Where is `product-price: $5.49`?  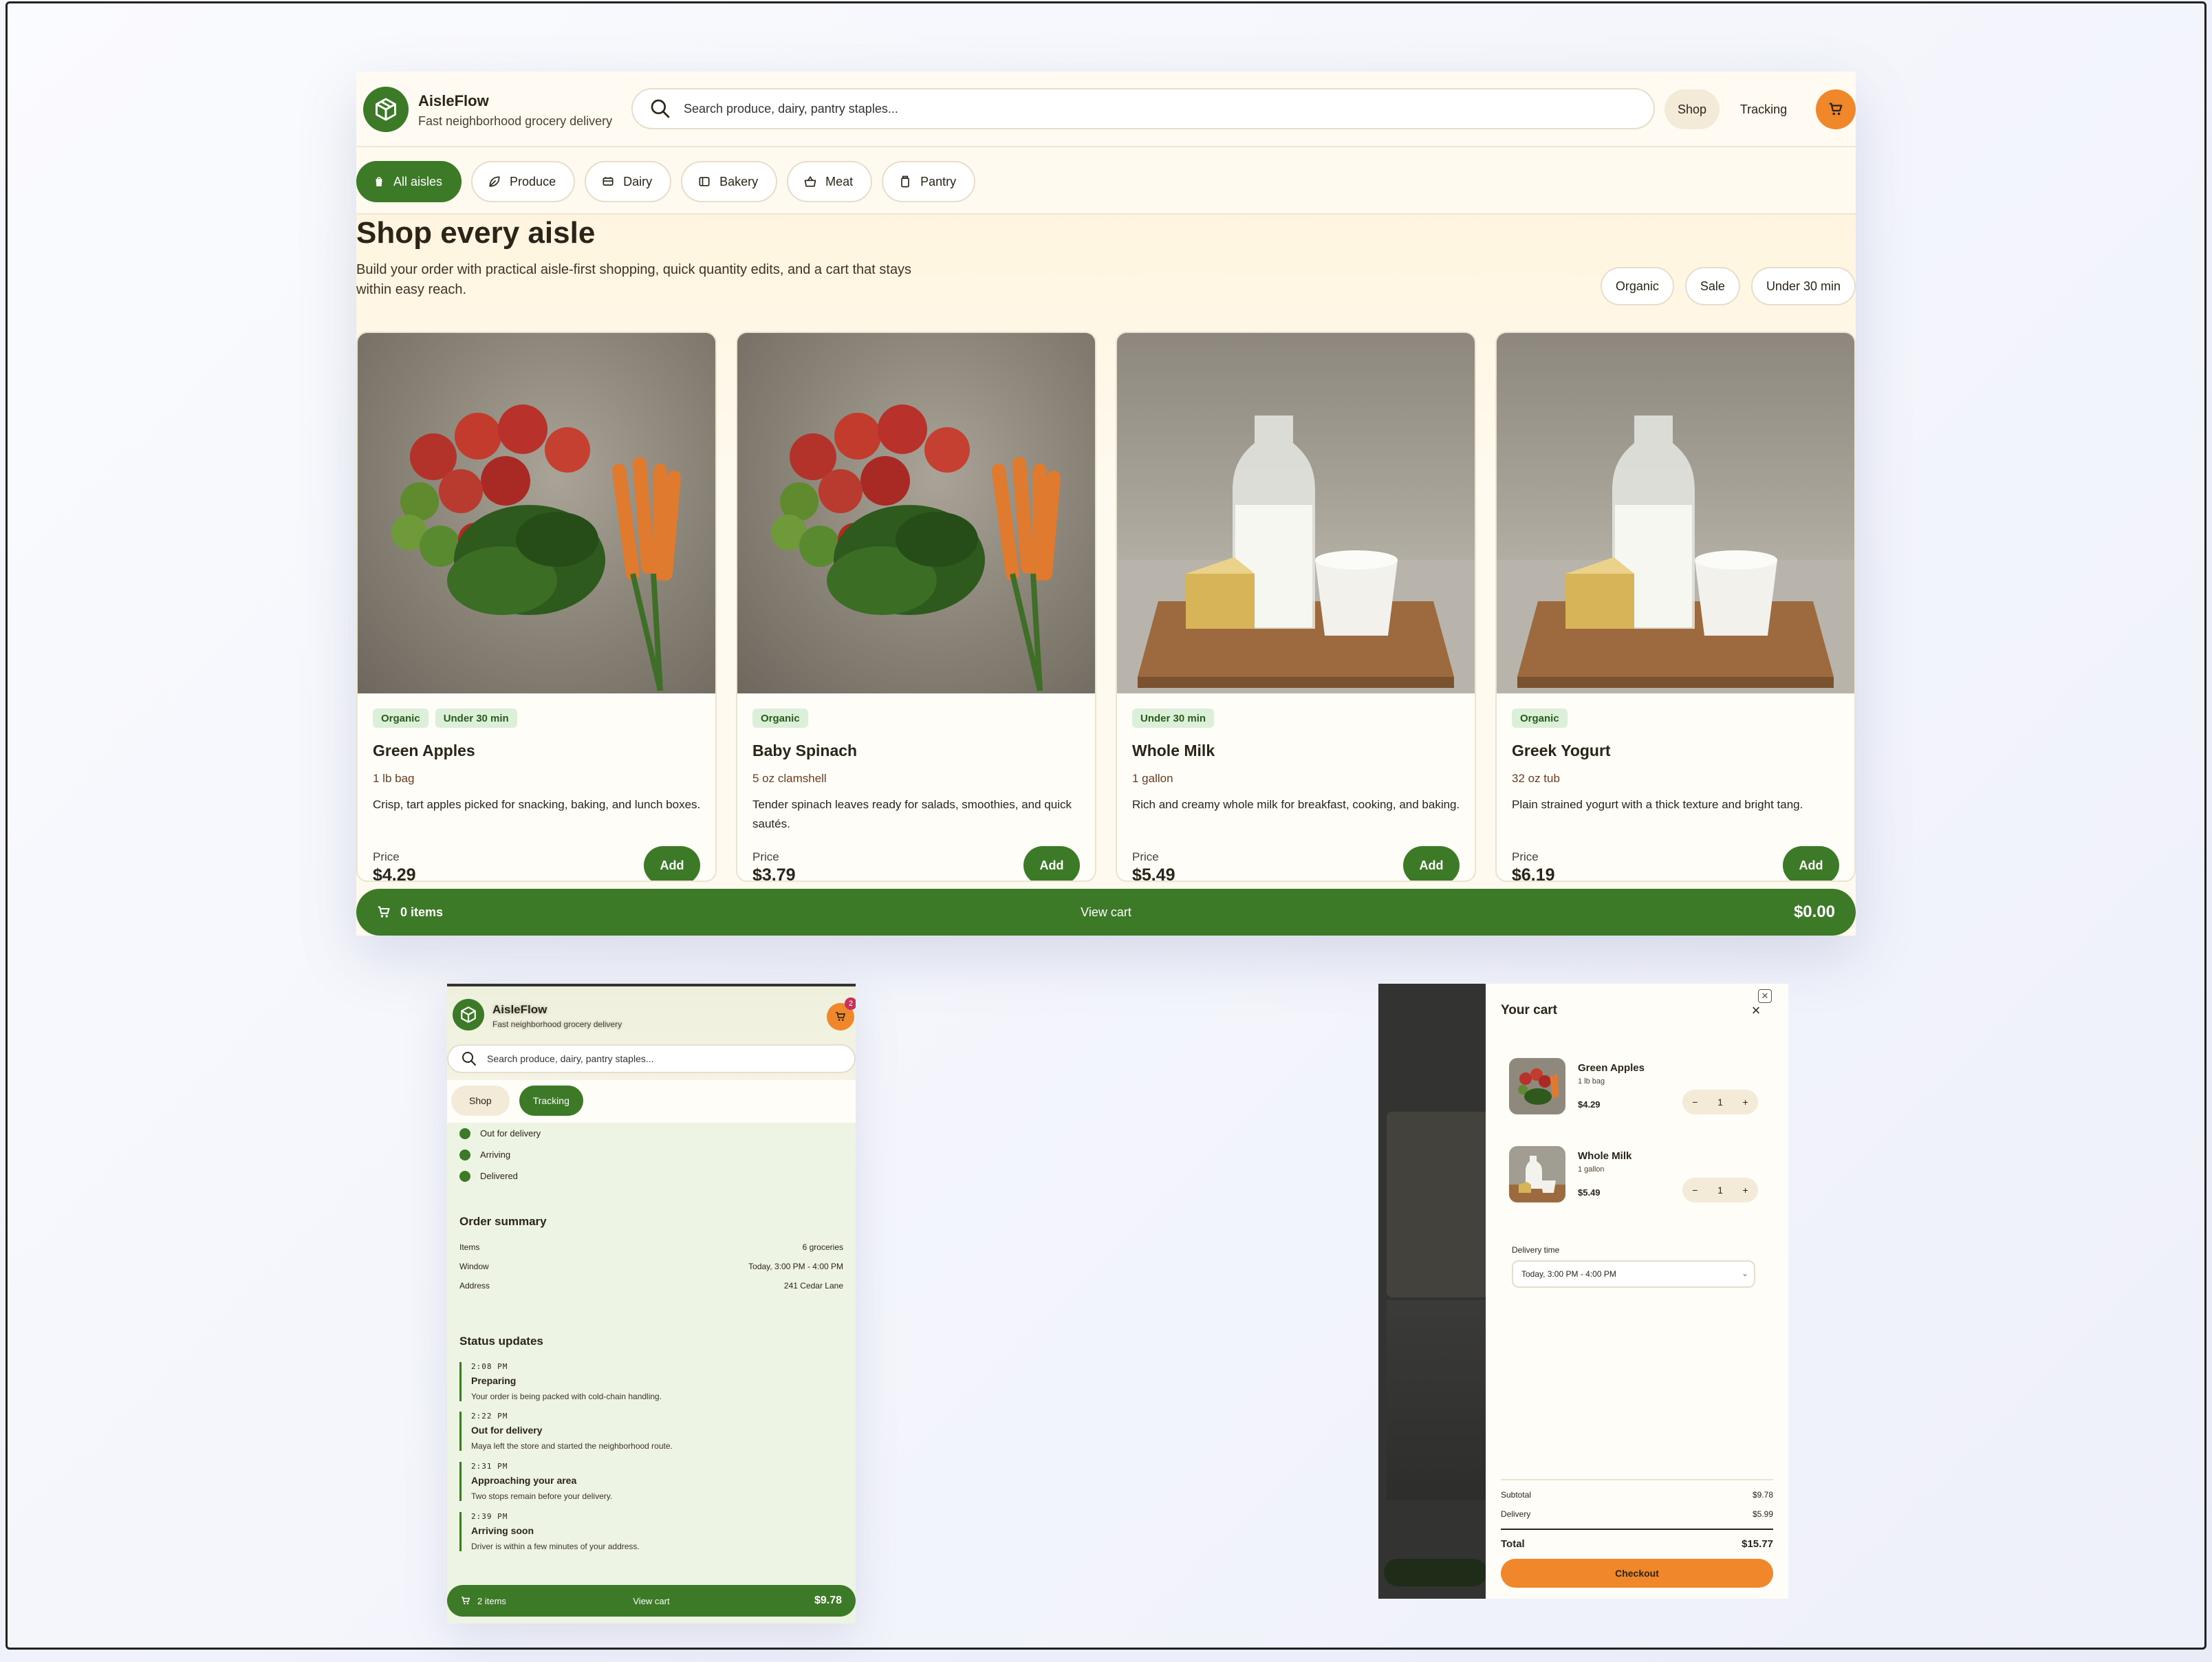
product-price: $5.49 is located at coordinates (1153, 873).